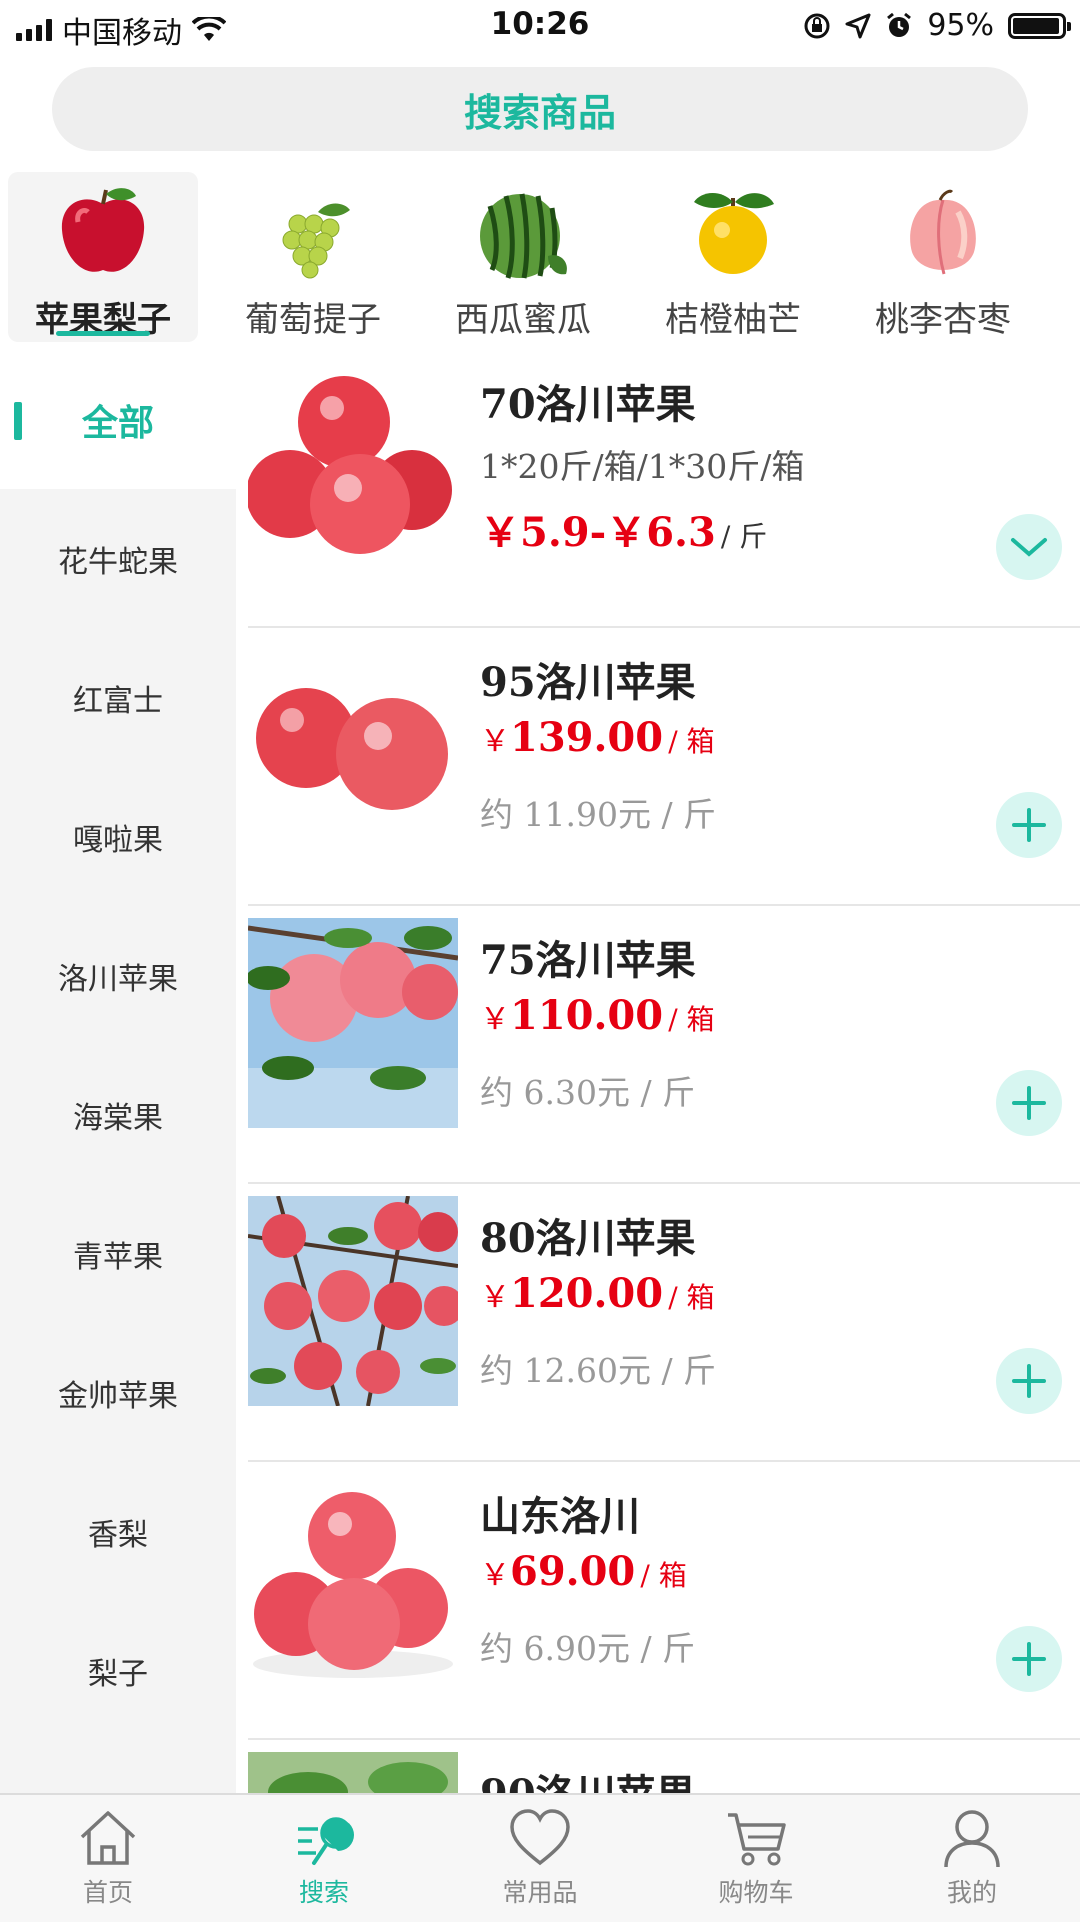 The image size is (1080, 1922). Describe the element at coordinates (587, 1015) in the screenshot. I see `price-value: 110.00` at that location.